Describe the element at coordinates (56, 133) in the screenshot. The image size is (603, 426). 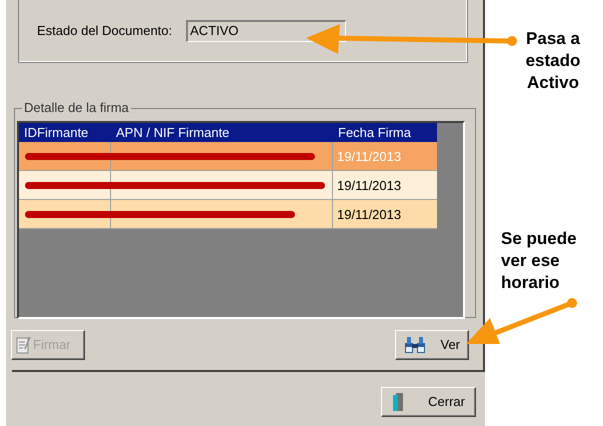
I see `column-header: IDFirmante` at that location.